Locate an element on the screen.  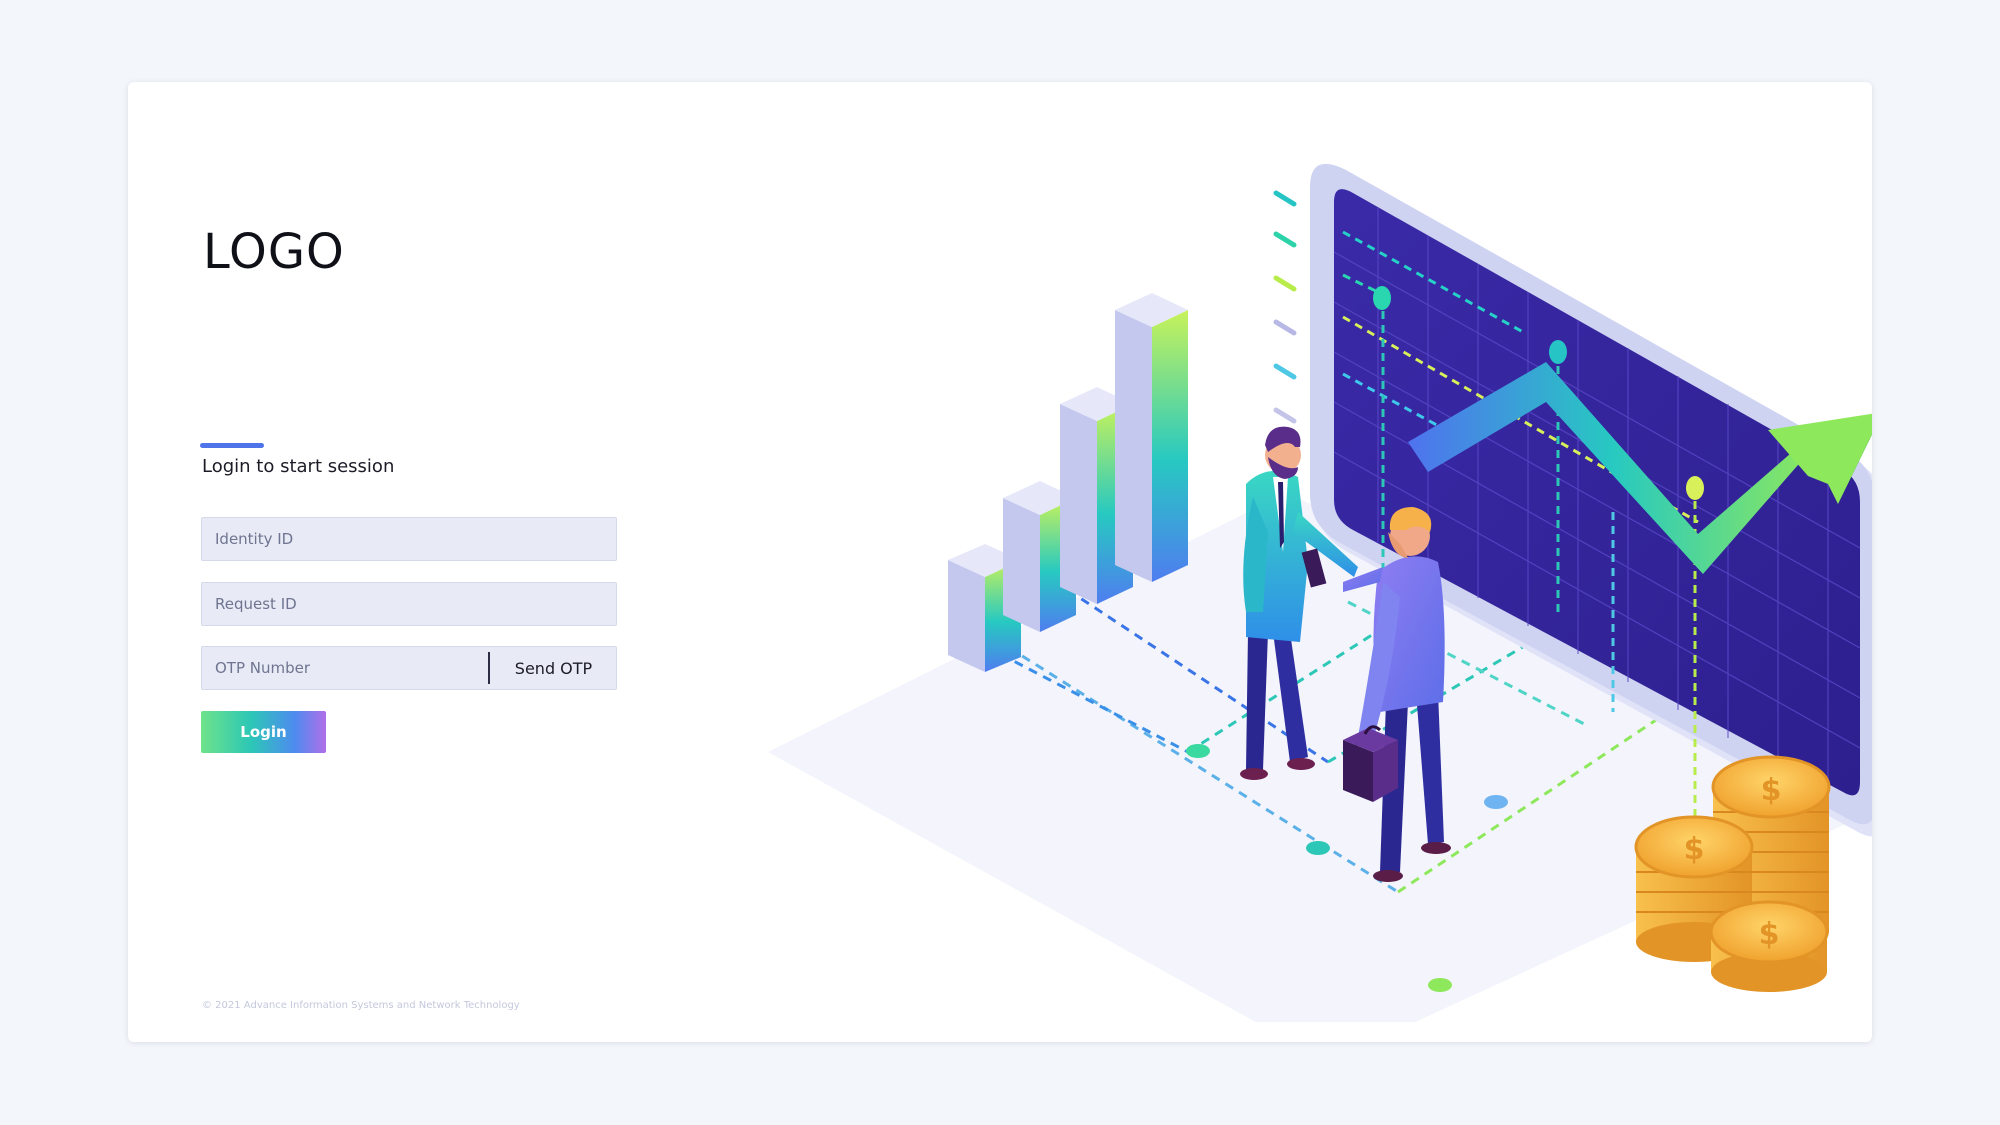
side-ticks is located at coordinates (1285, 307).